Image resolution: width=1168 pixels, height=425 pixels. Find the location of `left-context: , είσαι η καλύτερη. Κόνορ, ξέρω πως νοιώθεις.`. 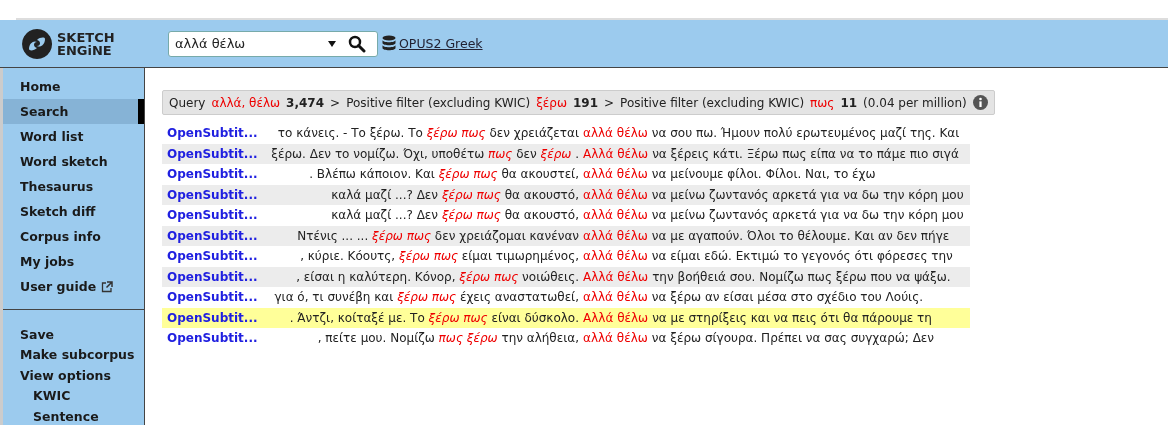

left-context: , είσαι η καλύτερη. Κόνορ, ξέρω πως νοιώθεις. is located at coordinates (437, 276).